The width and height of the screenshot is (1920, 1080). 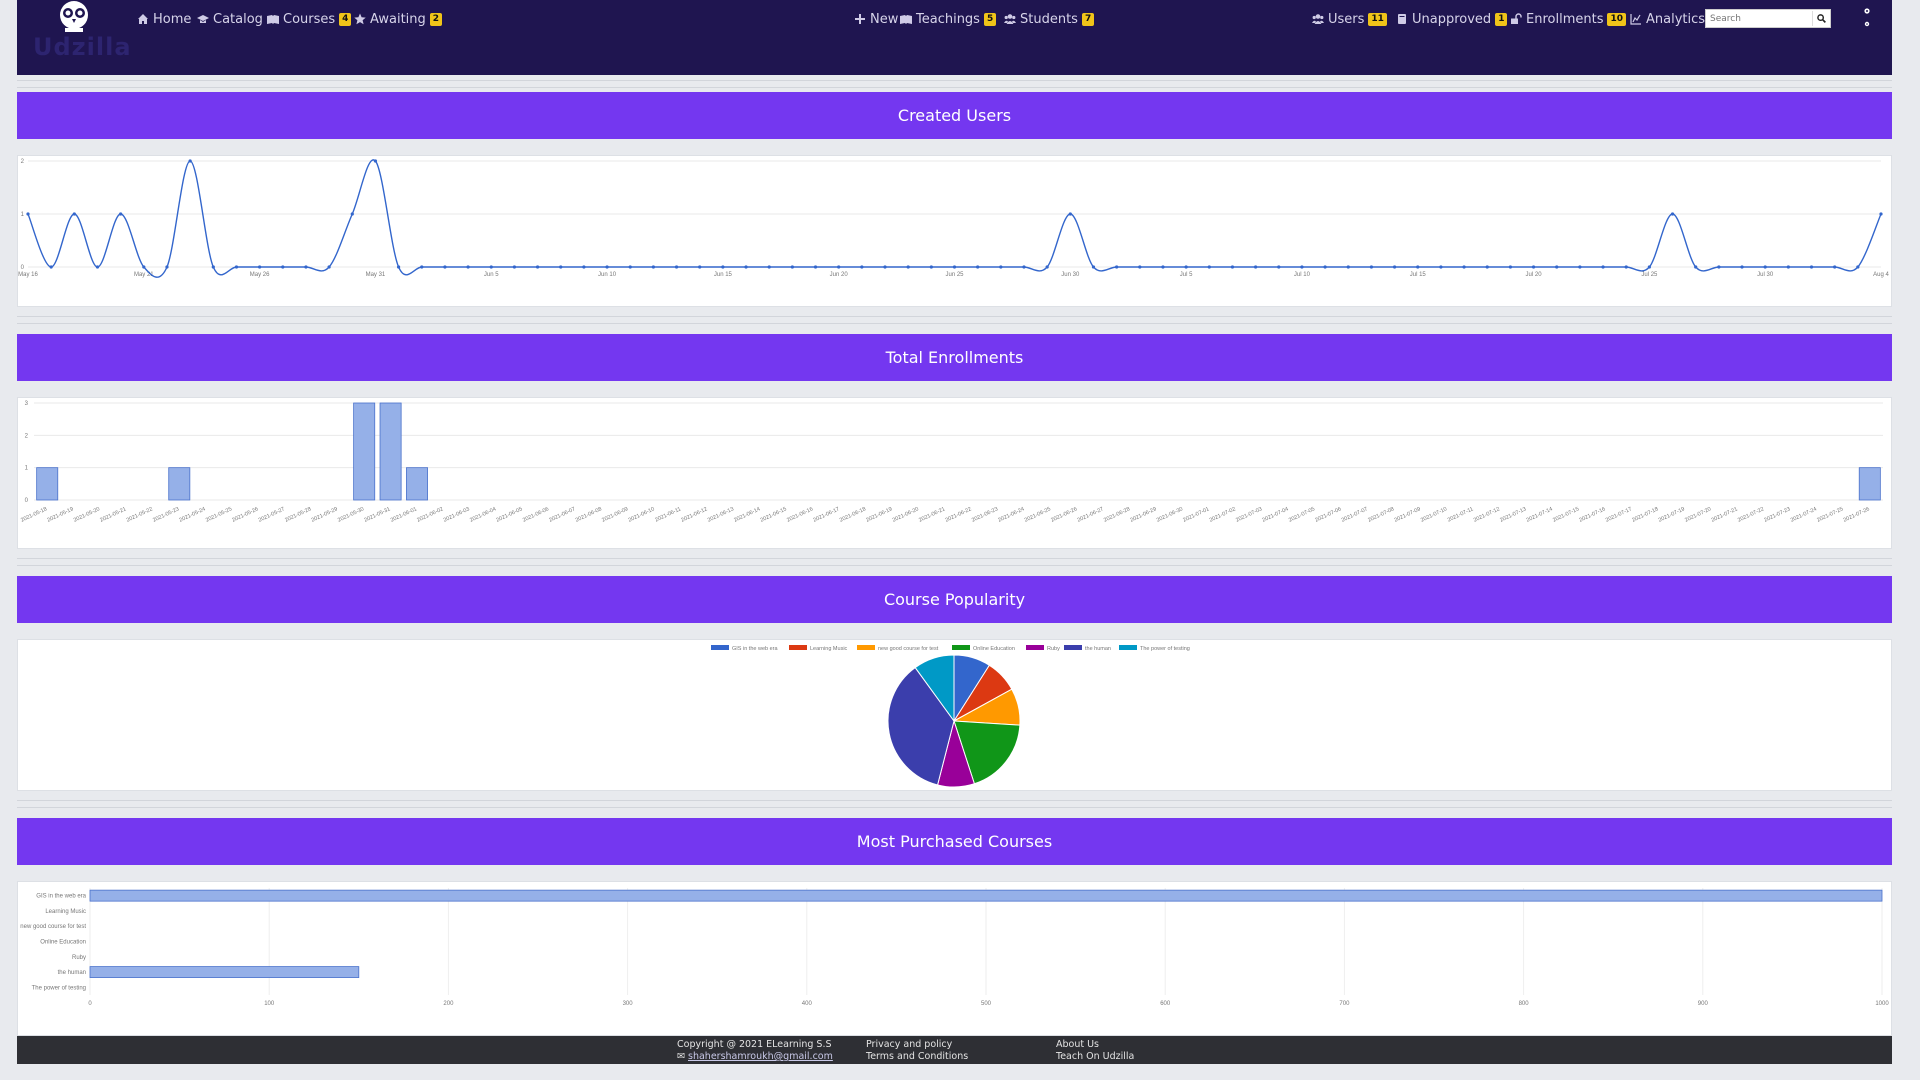 I want to click on users-icon, so click(x=1318, y=19).